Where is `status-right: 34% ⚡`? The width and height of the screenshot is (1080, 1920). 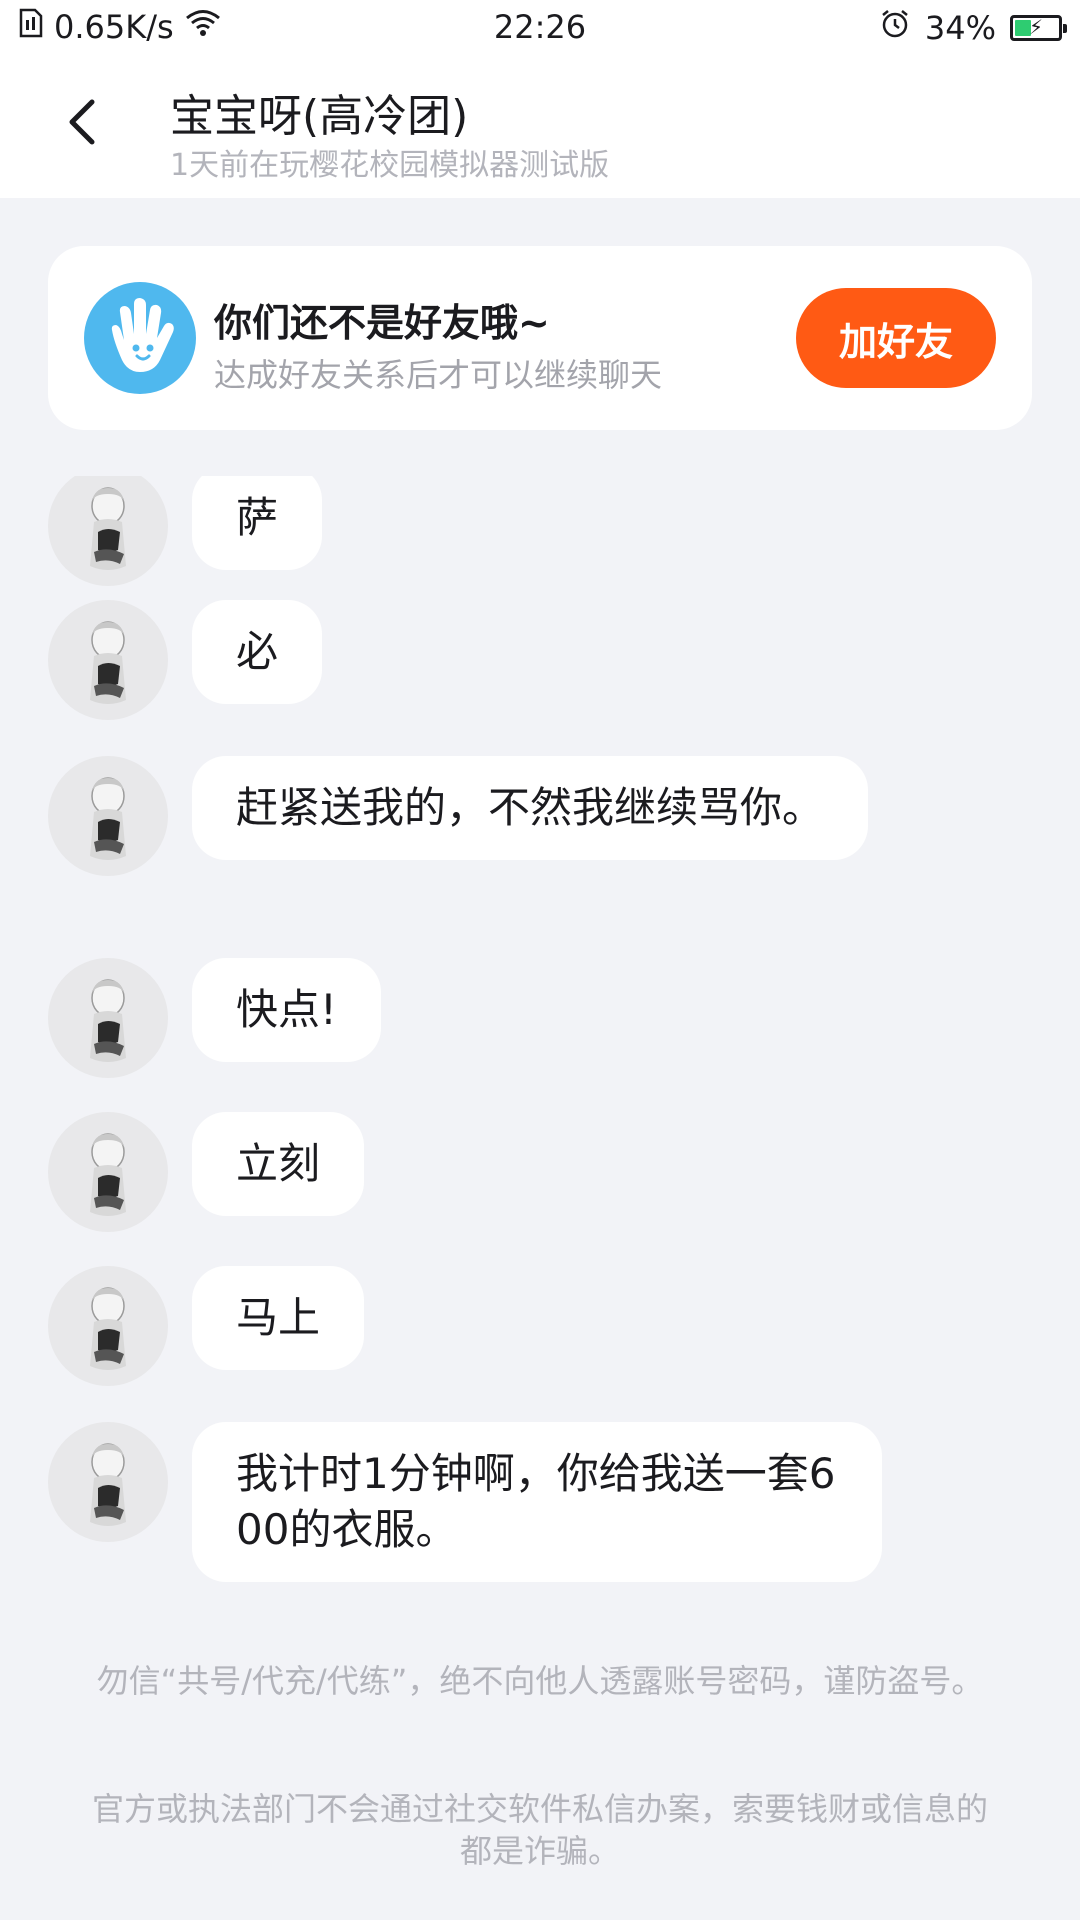 status-right: 34% ⚡ is located at coordinates (973, 28).